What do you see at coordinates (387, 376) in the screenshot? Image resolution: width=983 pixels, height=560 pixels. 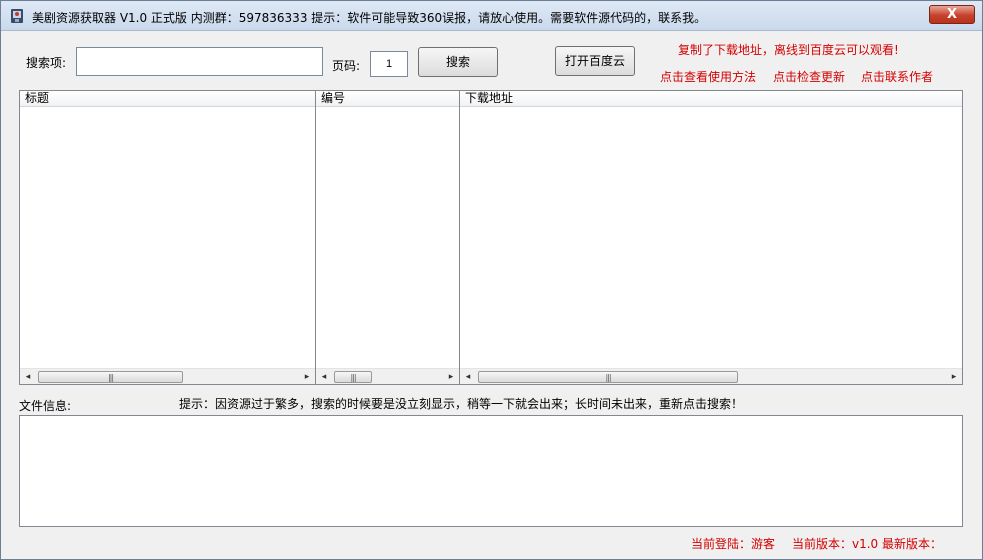 I see `number-list-hscrollbar: ◂ ||| ▸` at bounding box center [387, 376].